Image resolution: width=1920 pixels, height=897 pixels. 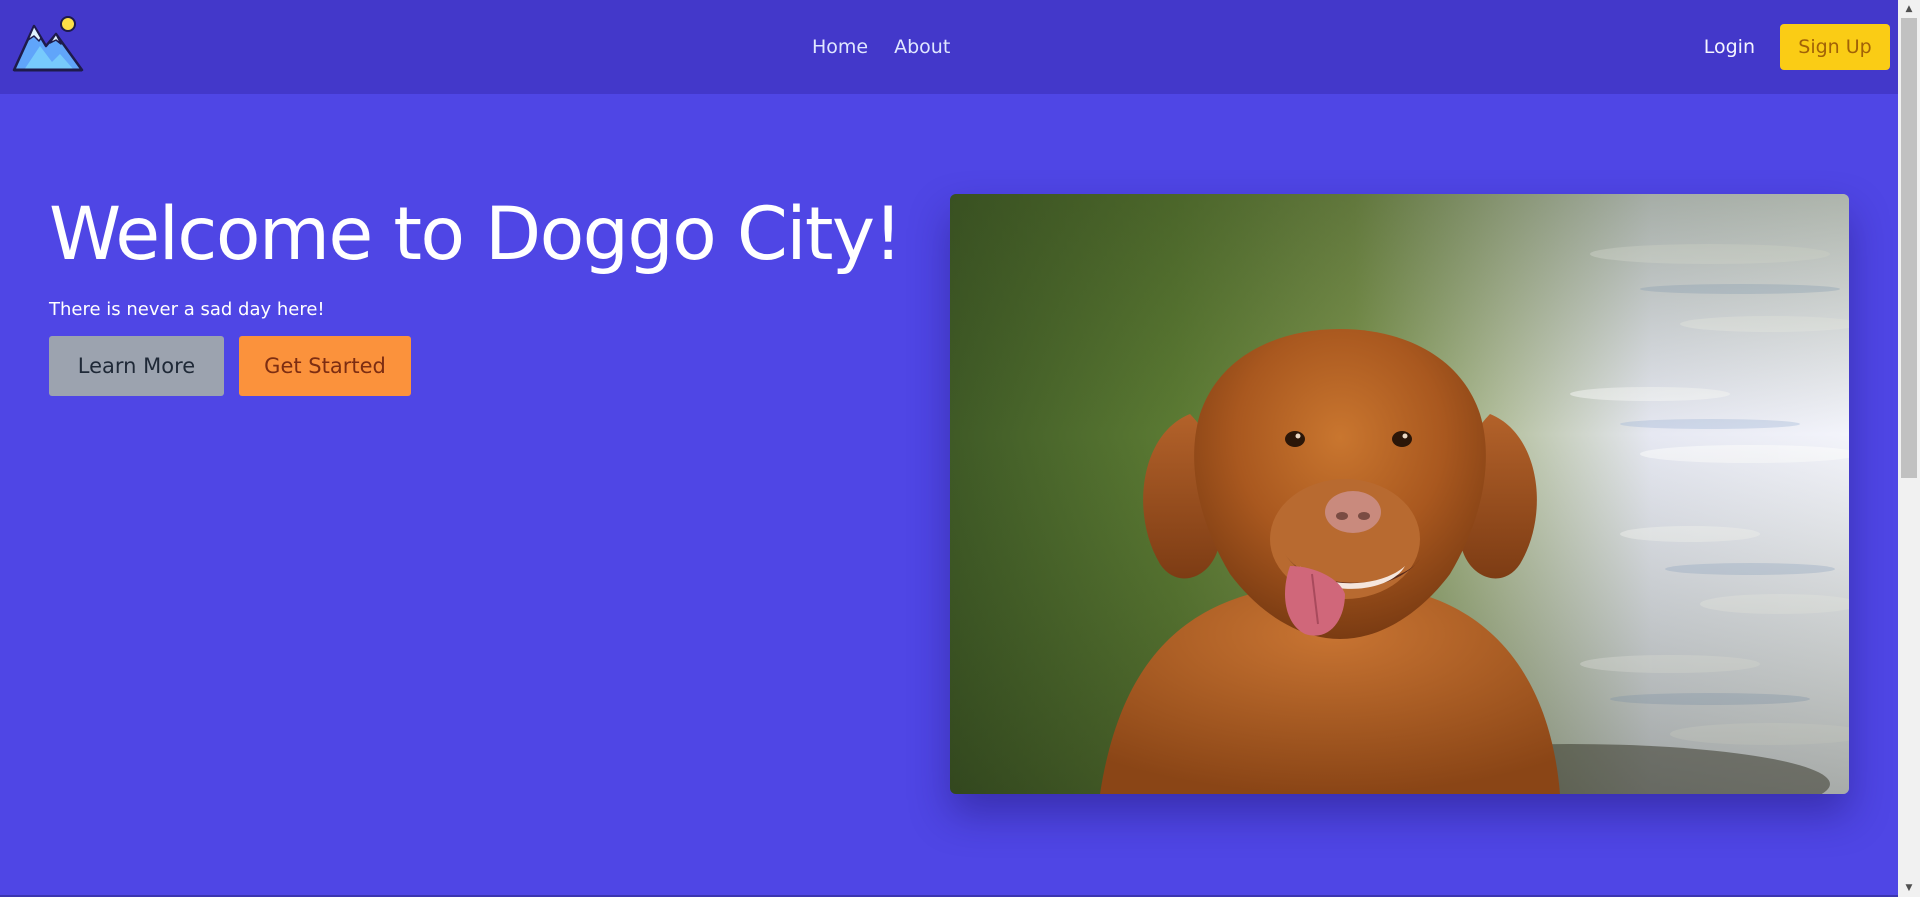 I want to click on nav-link-home: Home, so click(x=840, y=47).